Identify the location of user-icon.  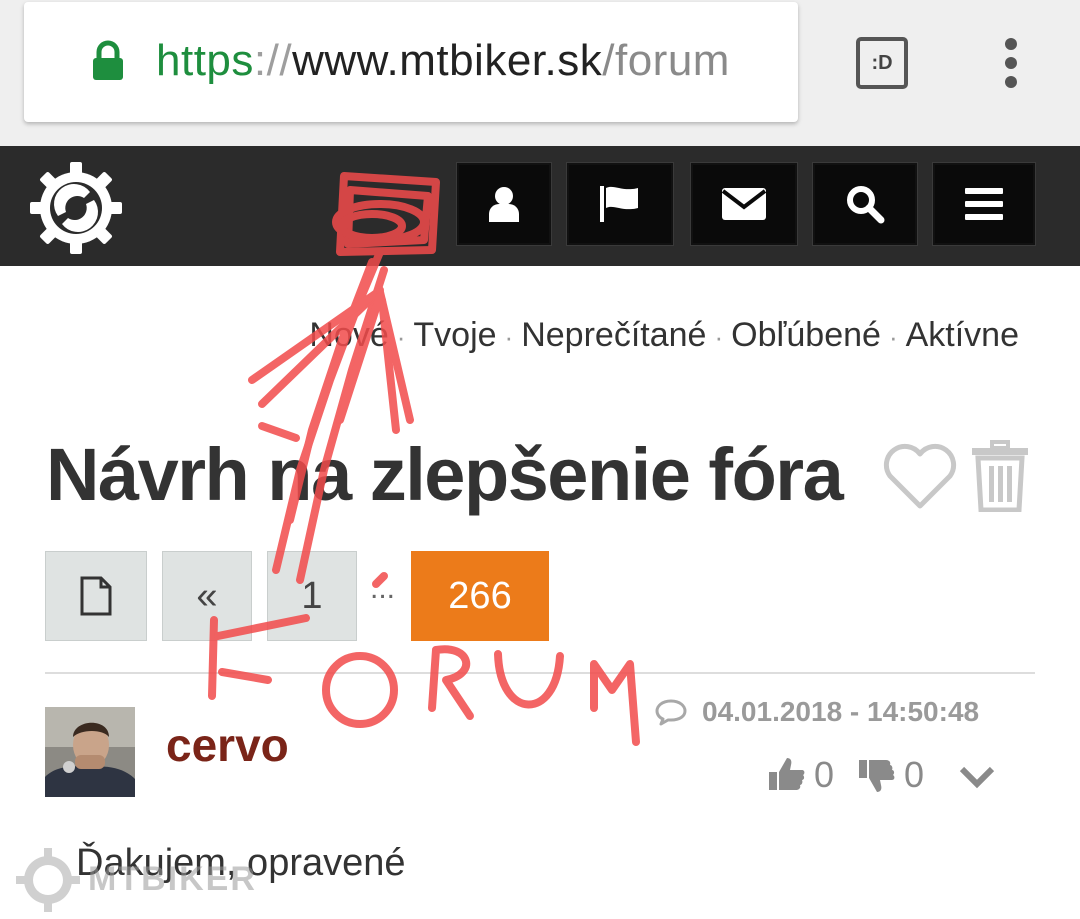
(504, 204).